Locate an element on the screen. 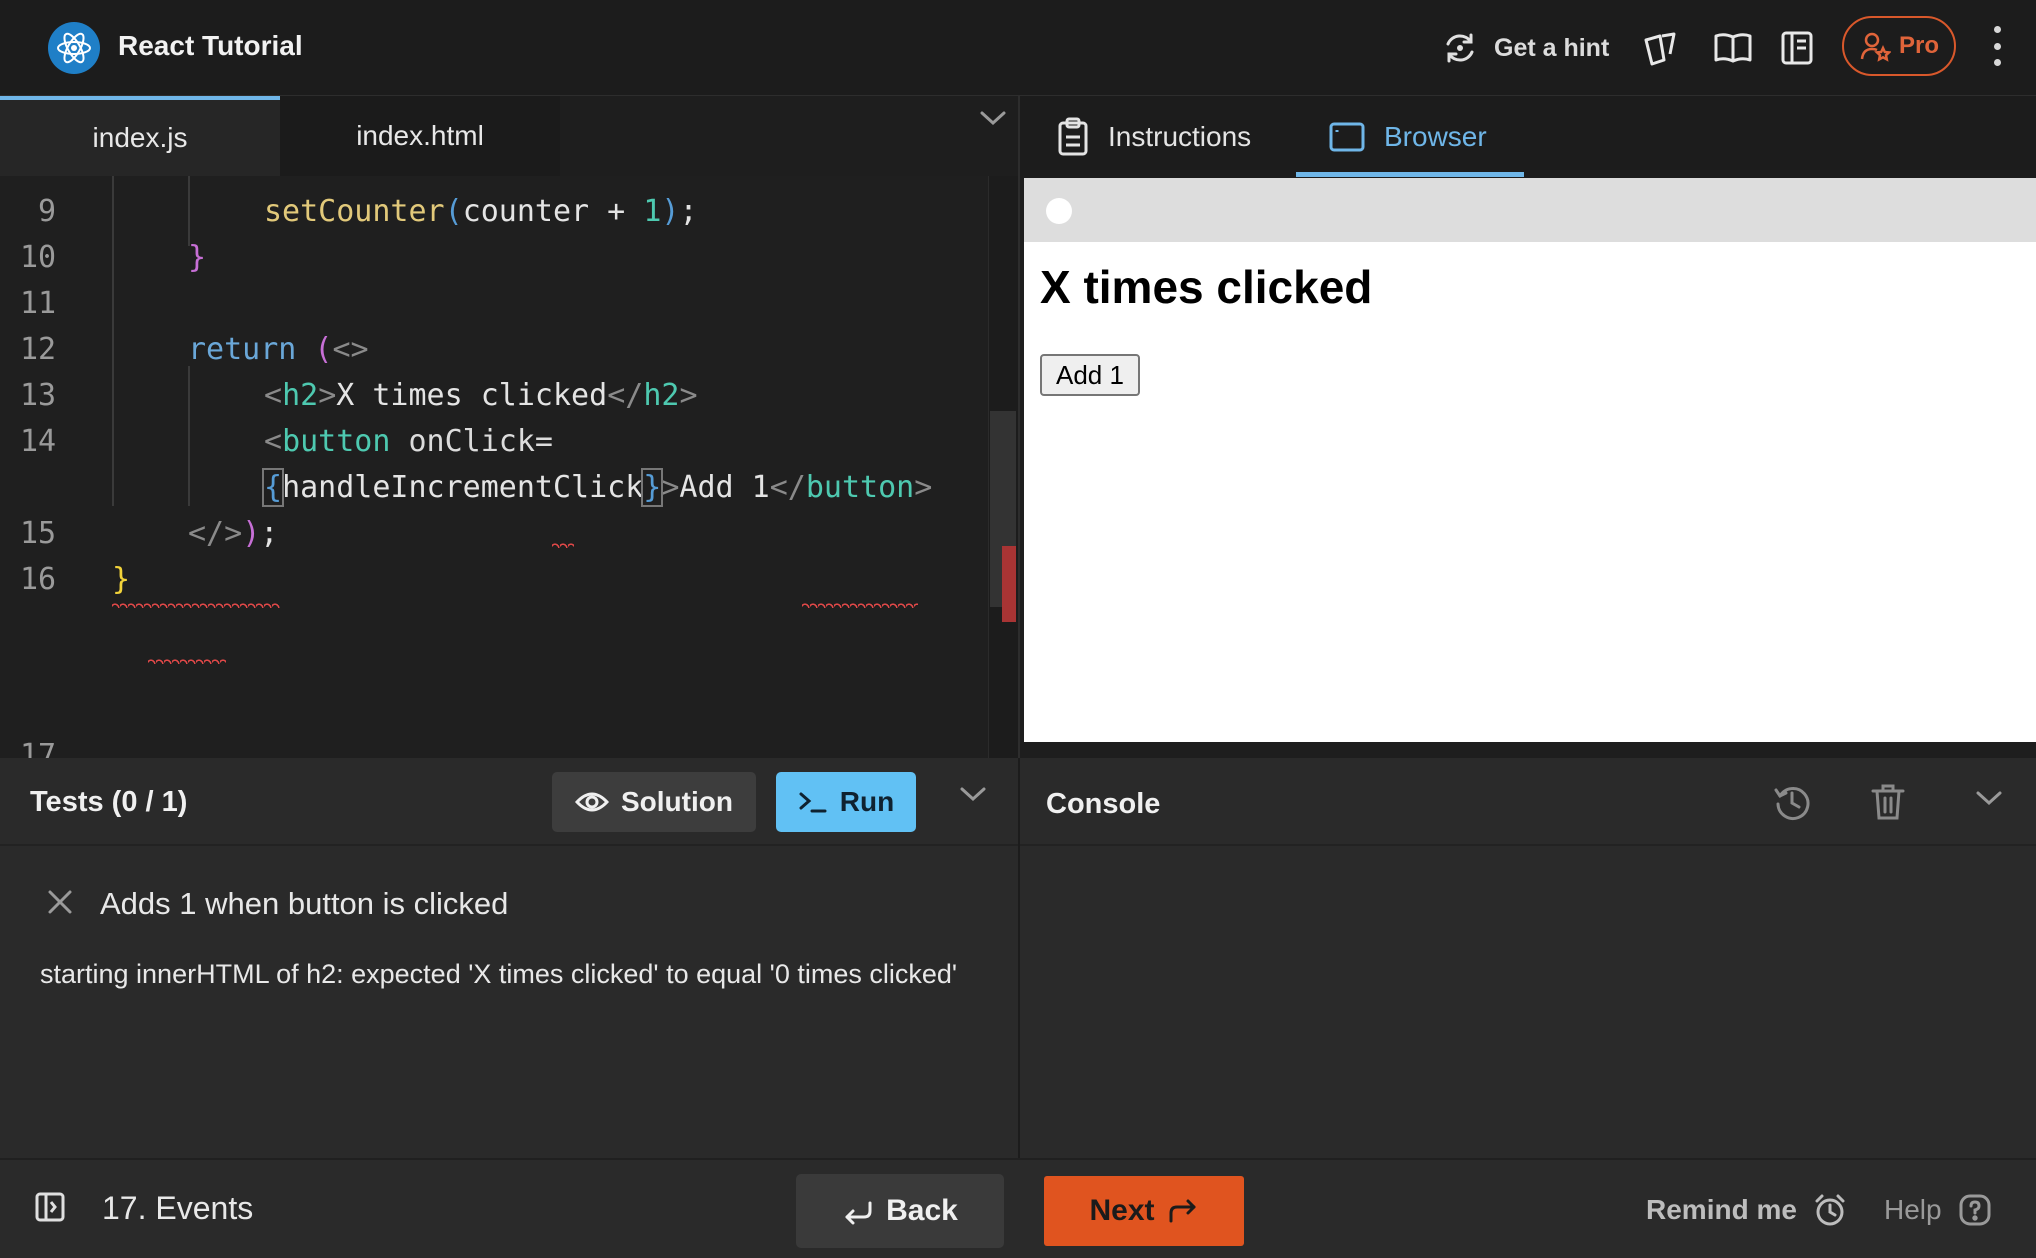  back-button: Back is located at coordinates (900, 1211).